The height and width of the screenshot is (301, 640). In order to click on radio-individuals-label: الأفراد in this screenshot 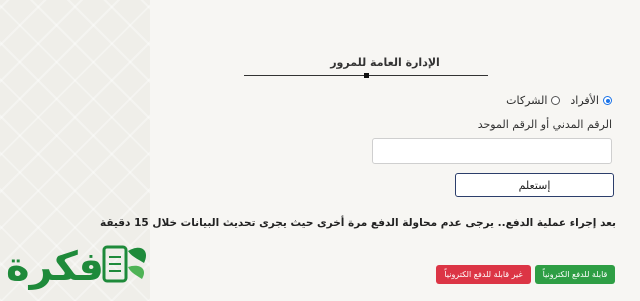, I will do `click(584, 100)`.